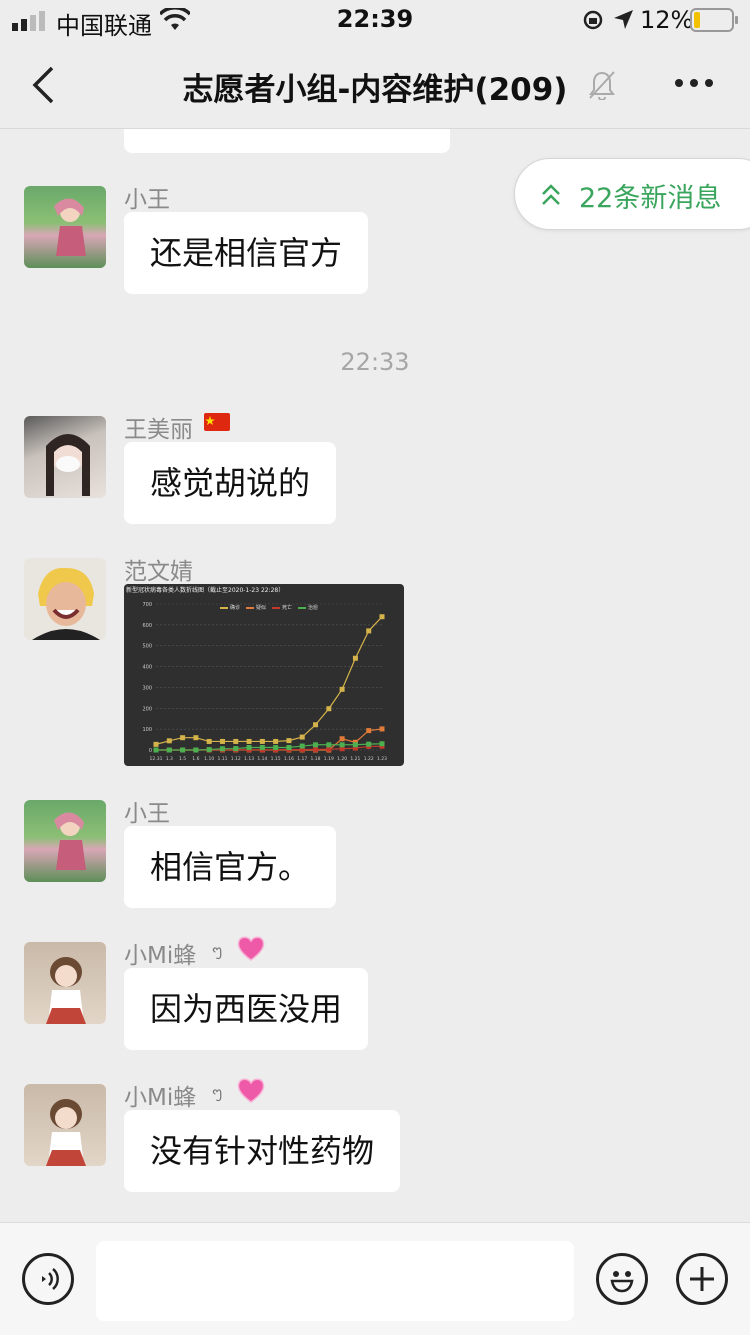 Image resolution: width=750 pixels, height=1335 pixels. I want to click on voice-button, so click(48, 1279).